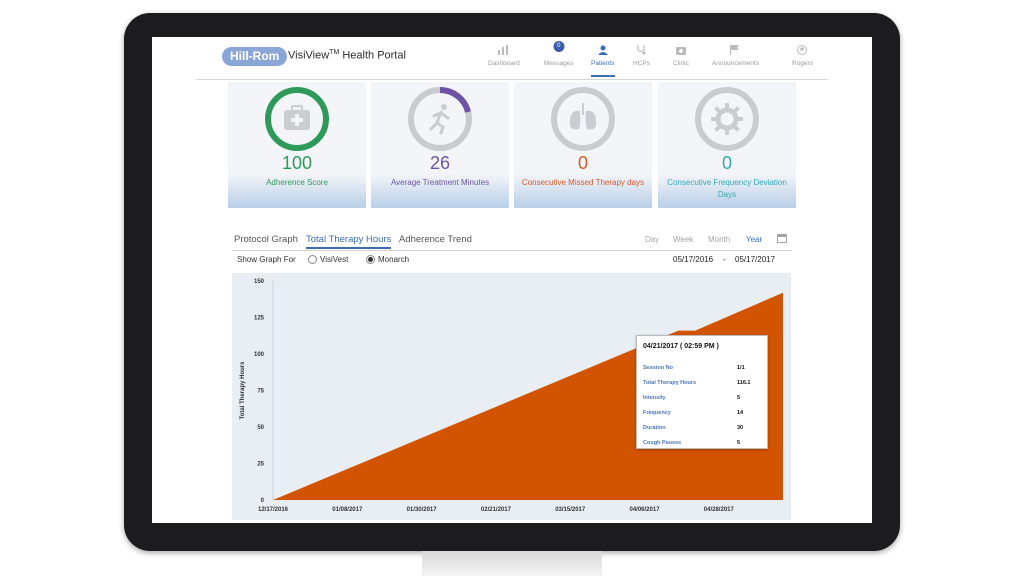  Describe the element at coordinates (255, 56) in the screenshot. I see `hill-rom-logo: Hill-Rom` at that location.